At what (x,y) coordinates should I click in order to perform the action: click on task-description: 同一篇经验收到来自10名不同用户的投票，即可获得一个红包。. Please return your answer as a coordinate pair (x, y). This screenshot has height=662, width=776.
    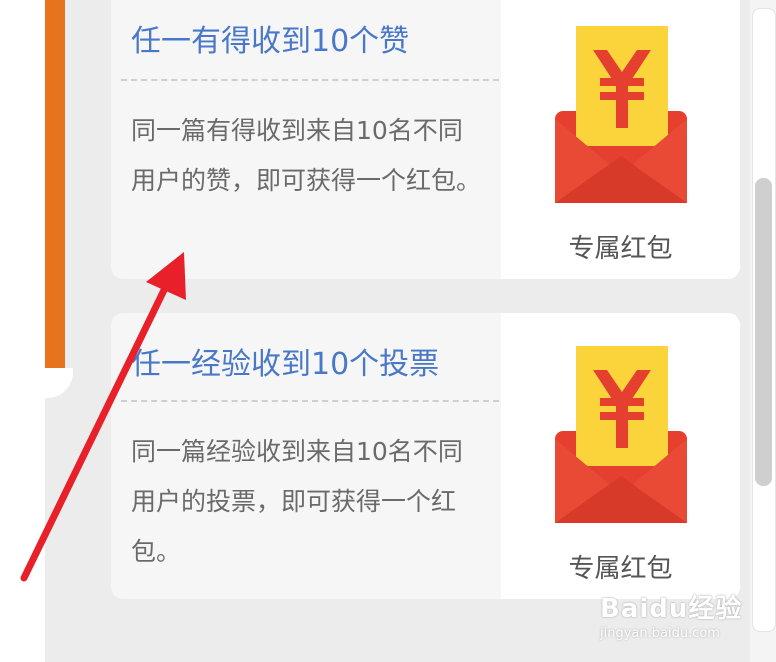
    Looking at the image, I should click on (297, 501).